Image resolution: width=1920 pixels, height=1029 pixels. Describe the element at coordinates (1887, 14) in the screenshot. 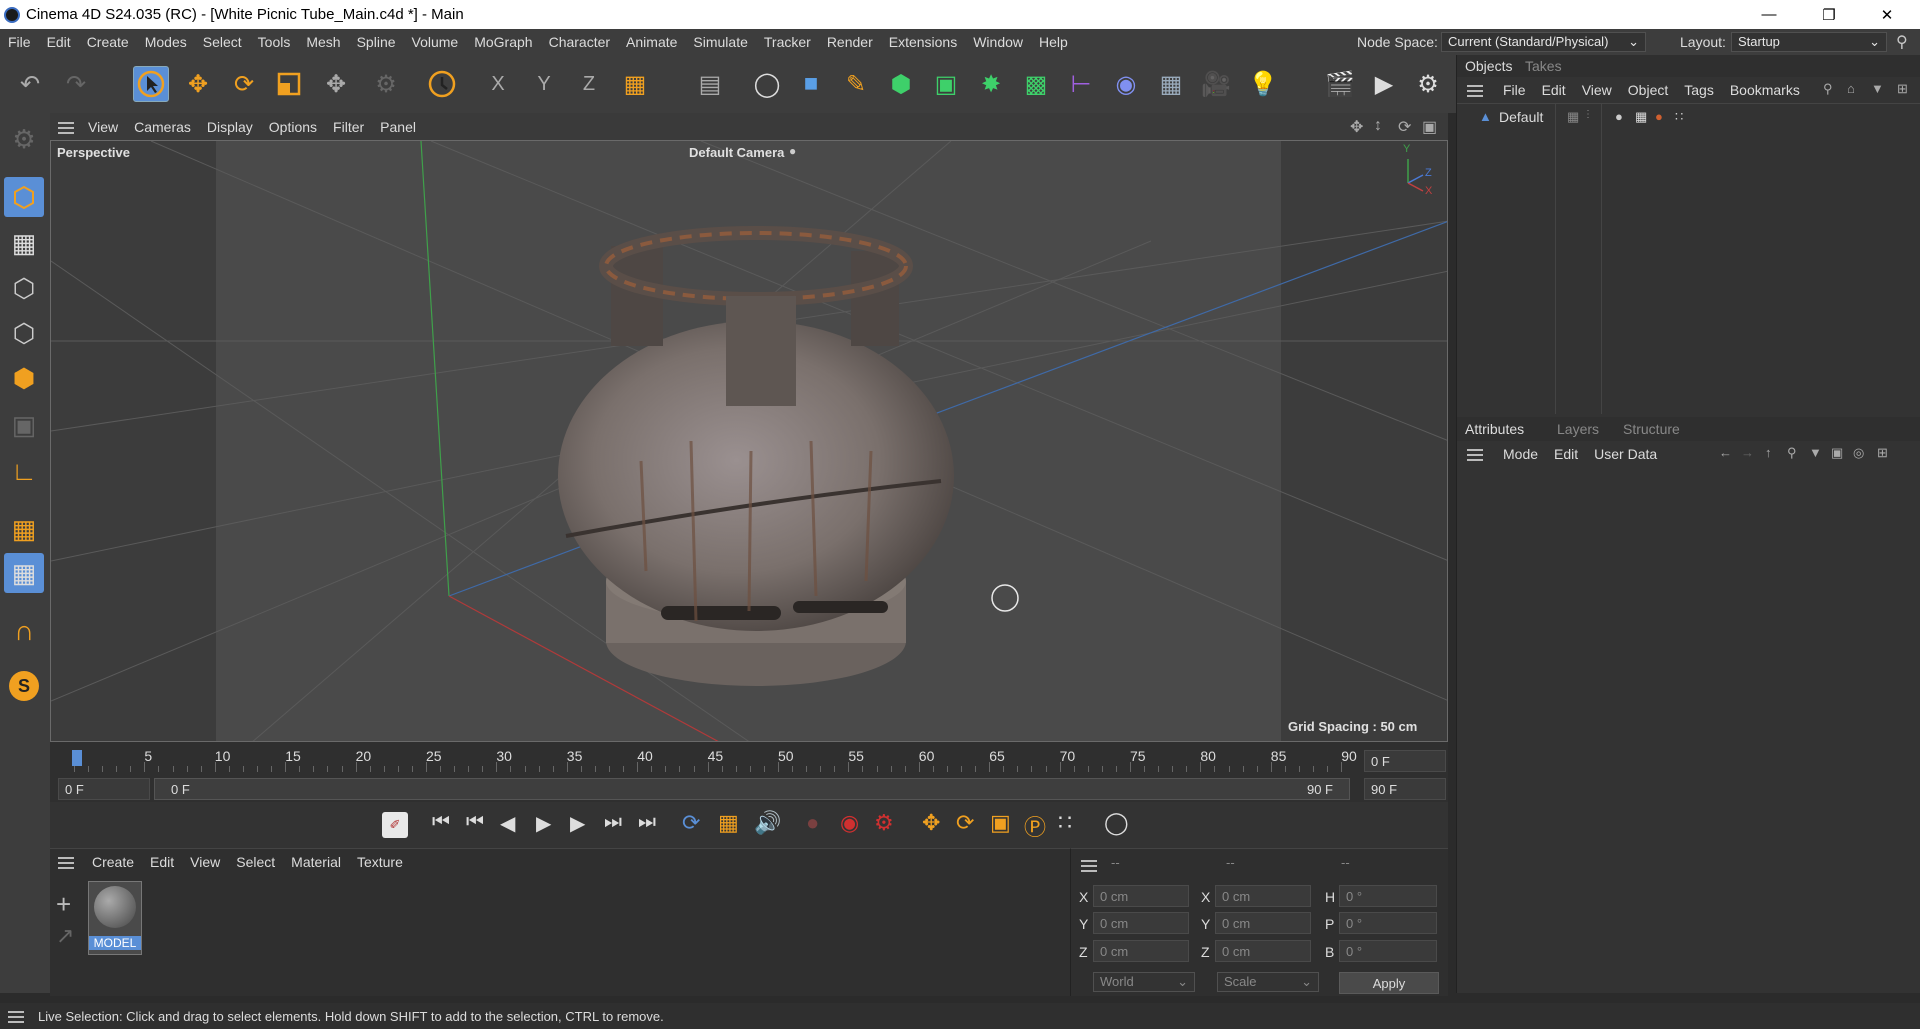

I see `close-button: ✕` at that location.